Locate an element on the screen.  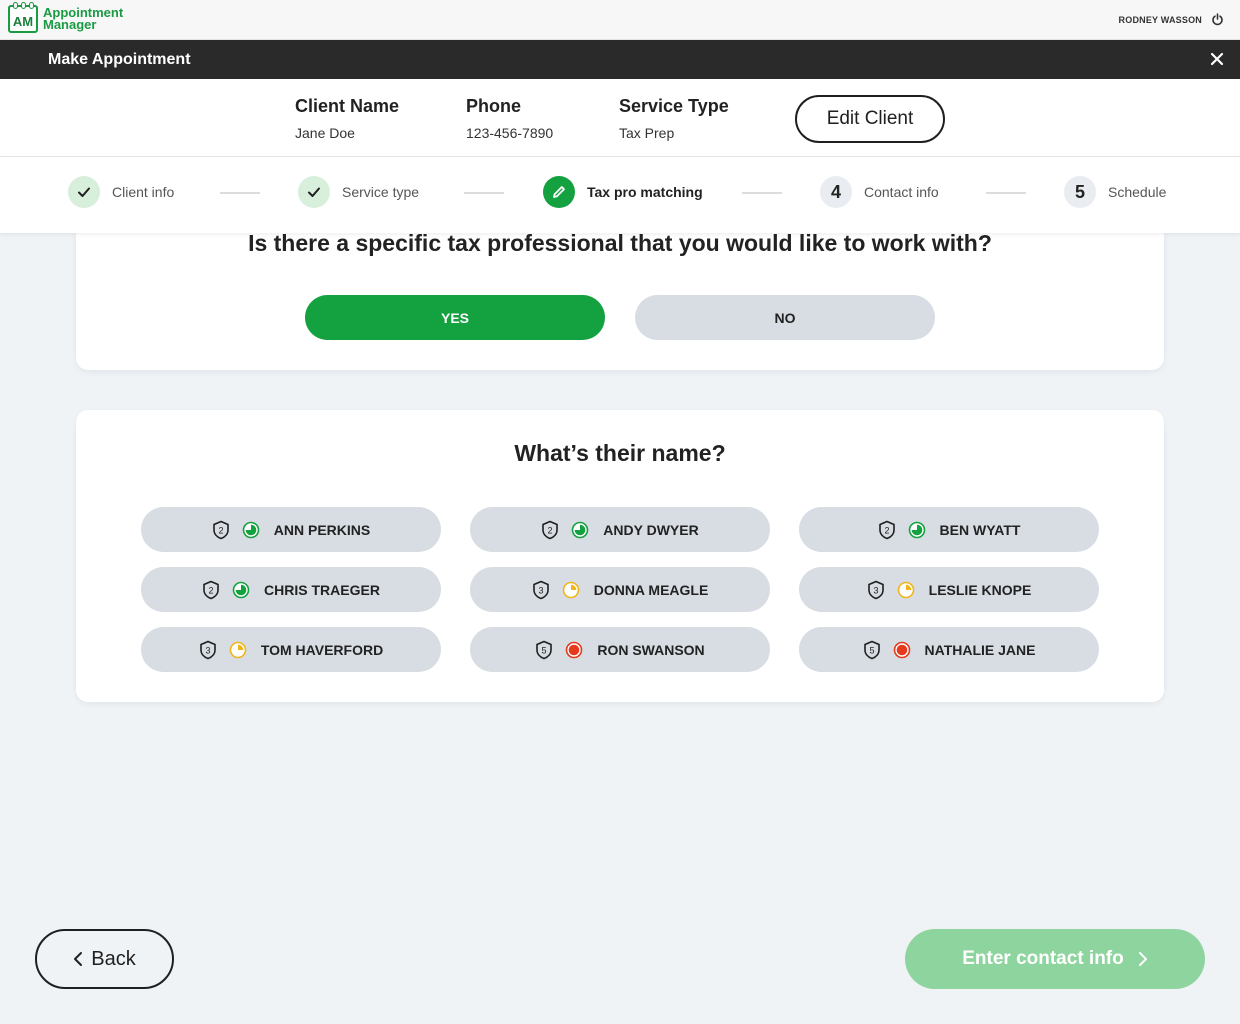
service-type-field: Service Type Tax Prep is located at coordinates (674, 118).